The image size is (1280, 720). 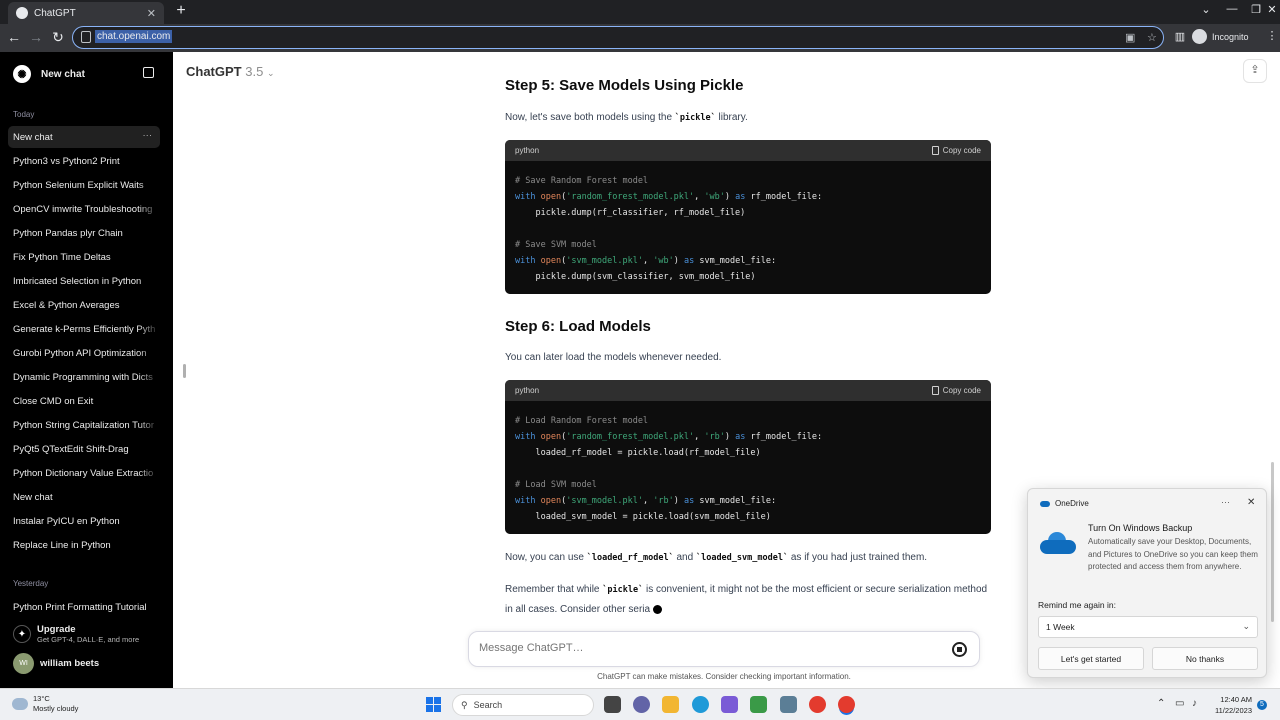 What do you see at coordinates (1229, 705) in the screenshot?
I see `system-clock: 12:40 AM 11/22/2023` at bounding box center [1229, 705].